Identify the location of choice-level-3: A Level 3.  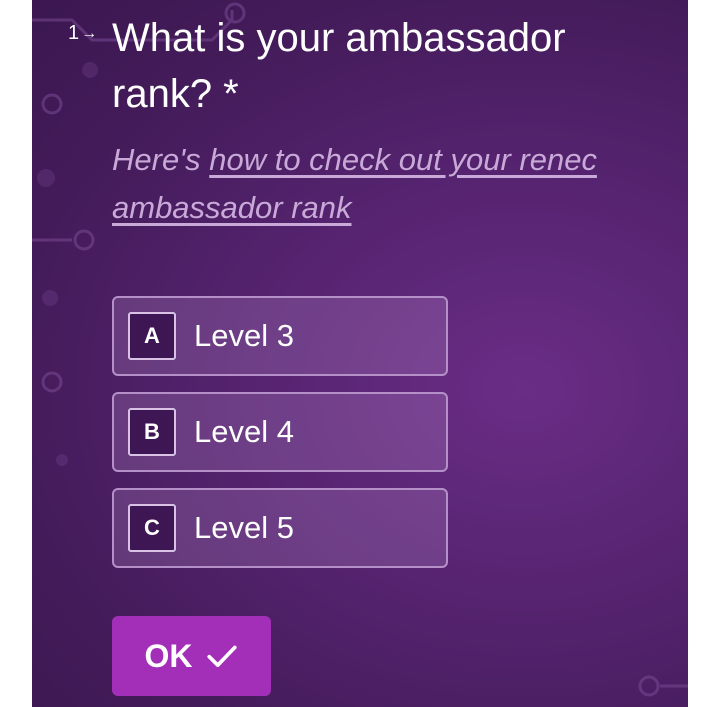
(280, 336).